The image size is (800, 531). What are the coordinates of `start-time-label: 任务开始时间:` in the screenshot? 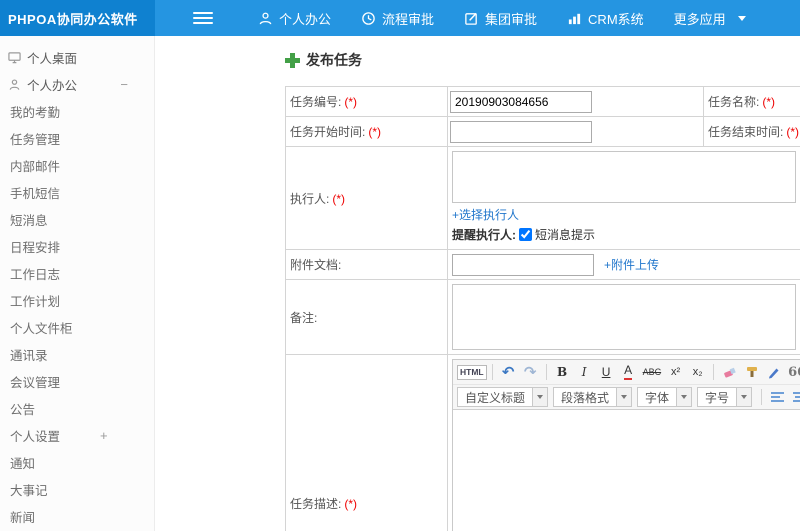 It's located at (328, 132).